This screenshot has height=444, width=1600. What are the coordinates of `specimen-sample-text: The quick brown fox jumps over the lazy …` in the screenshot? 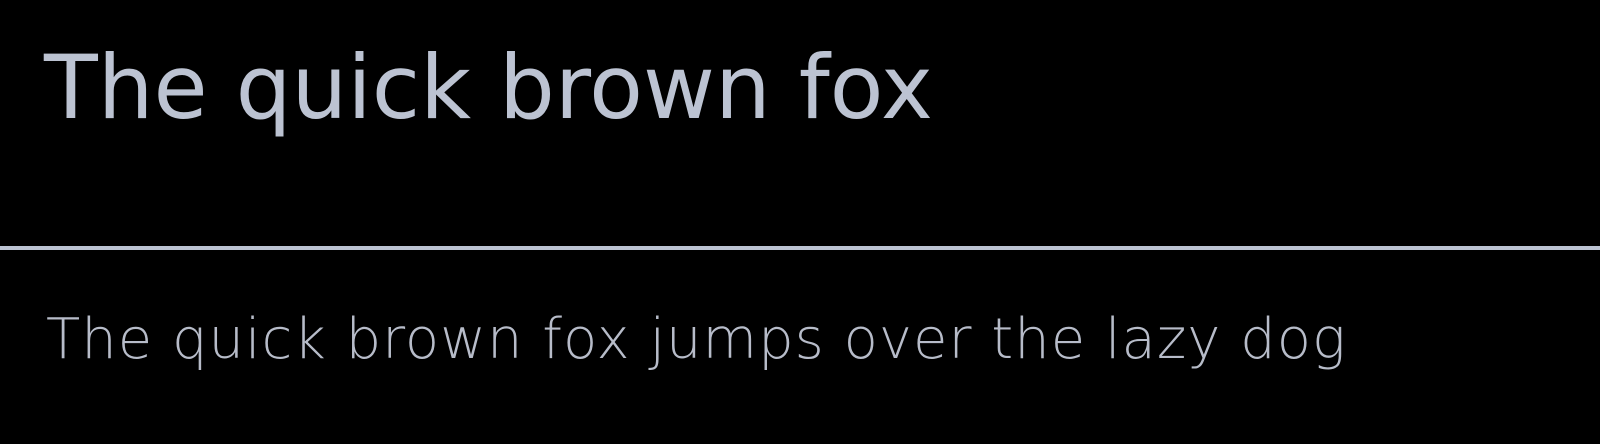 It's located at (696, 339).